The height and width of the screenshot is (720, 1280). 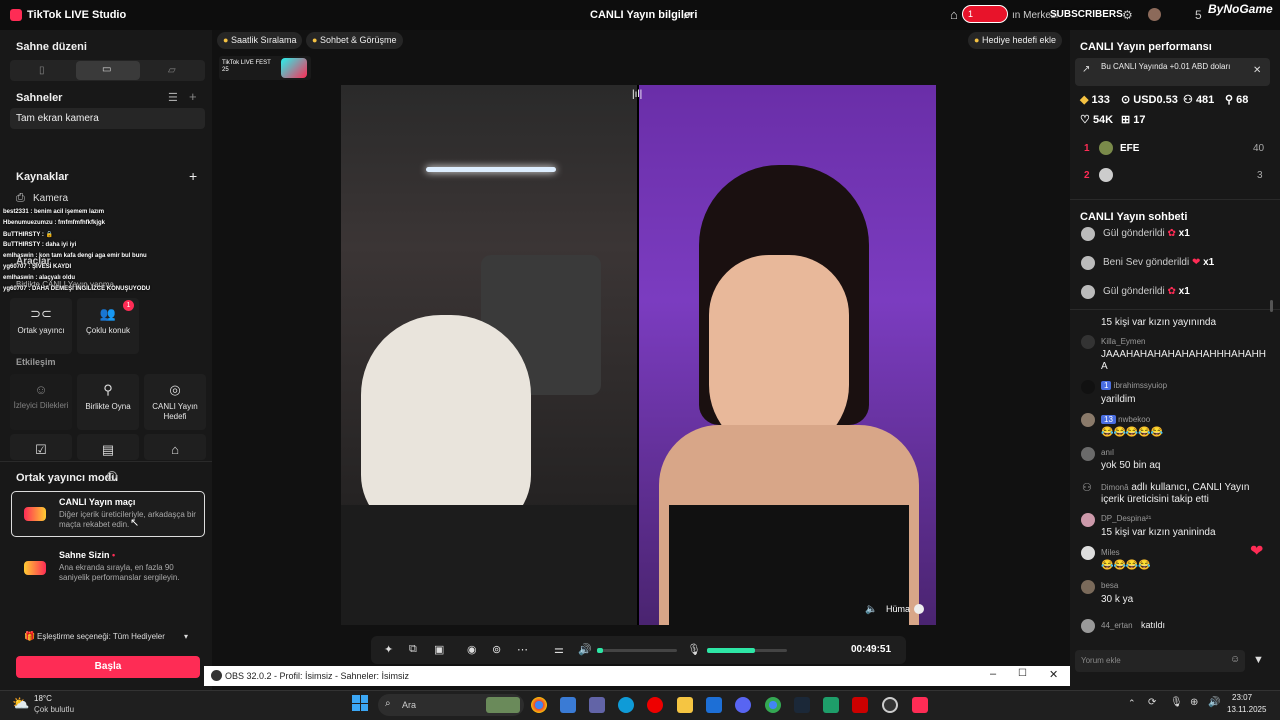 What do you see at coordinates (773, 705) in the screenshot?
I see `chrome-profile-icon` at bounding box center [773, 705].